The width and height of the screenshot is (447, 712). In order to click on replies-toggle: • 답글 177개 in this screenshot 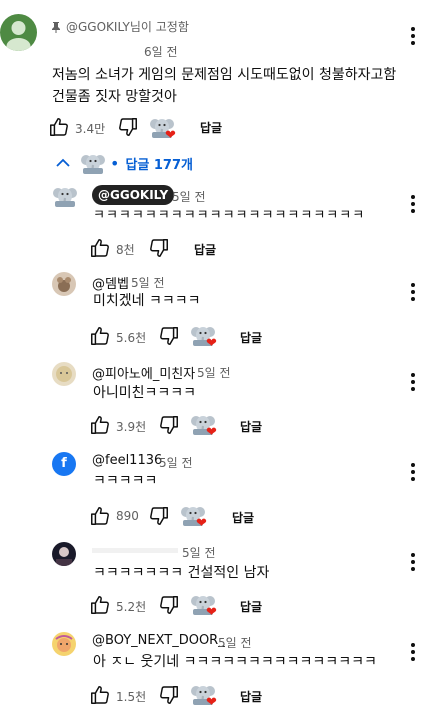, I will do `click(124, 163)`.